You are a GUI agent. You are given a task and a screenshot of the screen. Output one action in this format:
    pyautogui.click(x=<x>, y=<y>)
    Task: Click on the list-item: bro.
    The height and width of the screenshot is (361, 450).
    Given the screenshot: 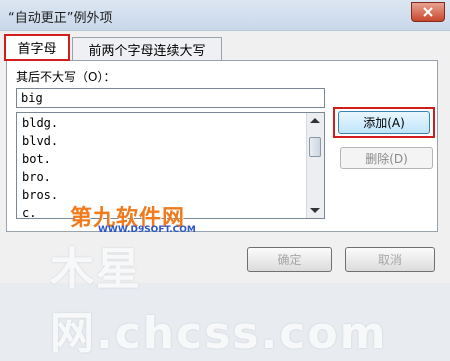 What is the action you would take?
    pyautogui.click(x=36, y=177)
    